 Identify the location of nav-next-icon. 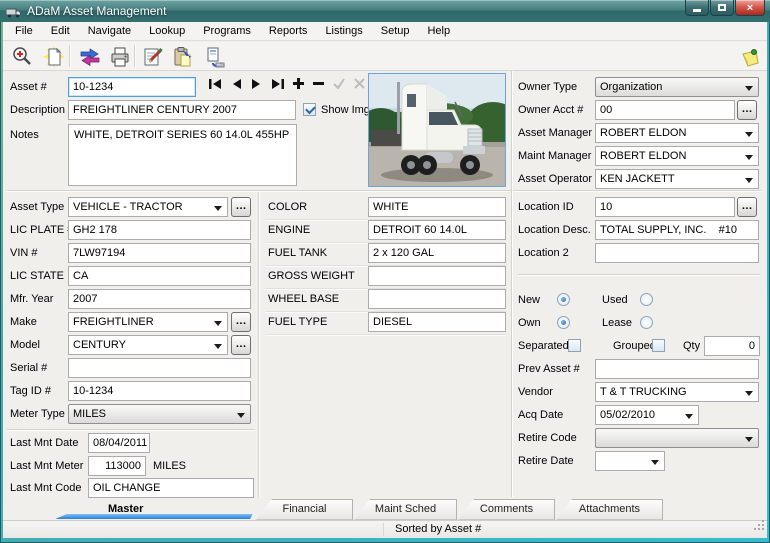
(256, 83).